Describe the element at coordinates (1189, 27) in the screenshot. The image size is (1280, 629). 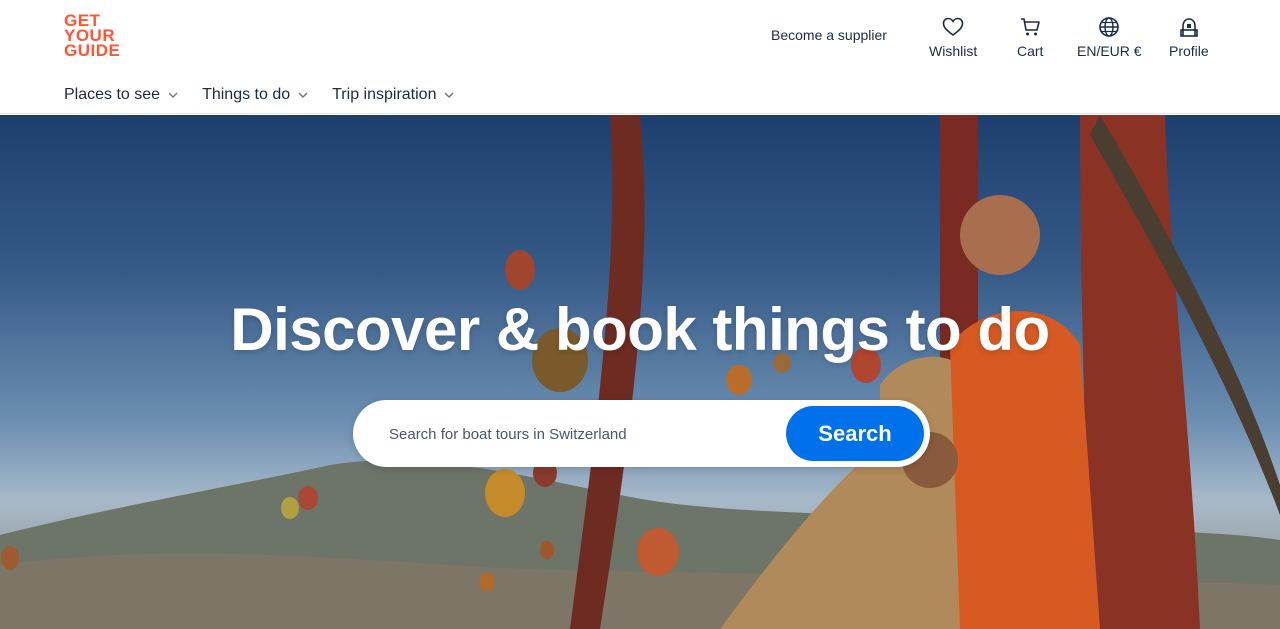
I see `profile-icon` at that location.